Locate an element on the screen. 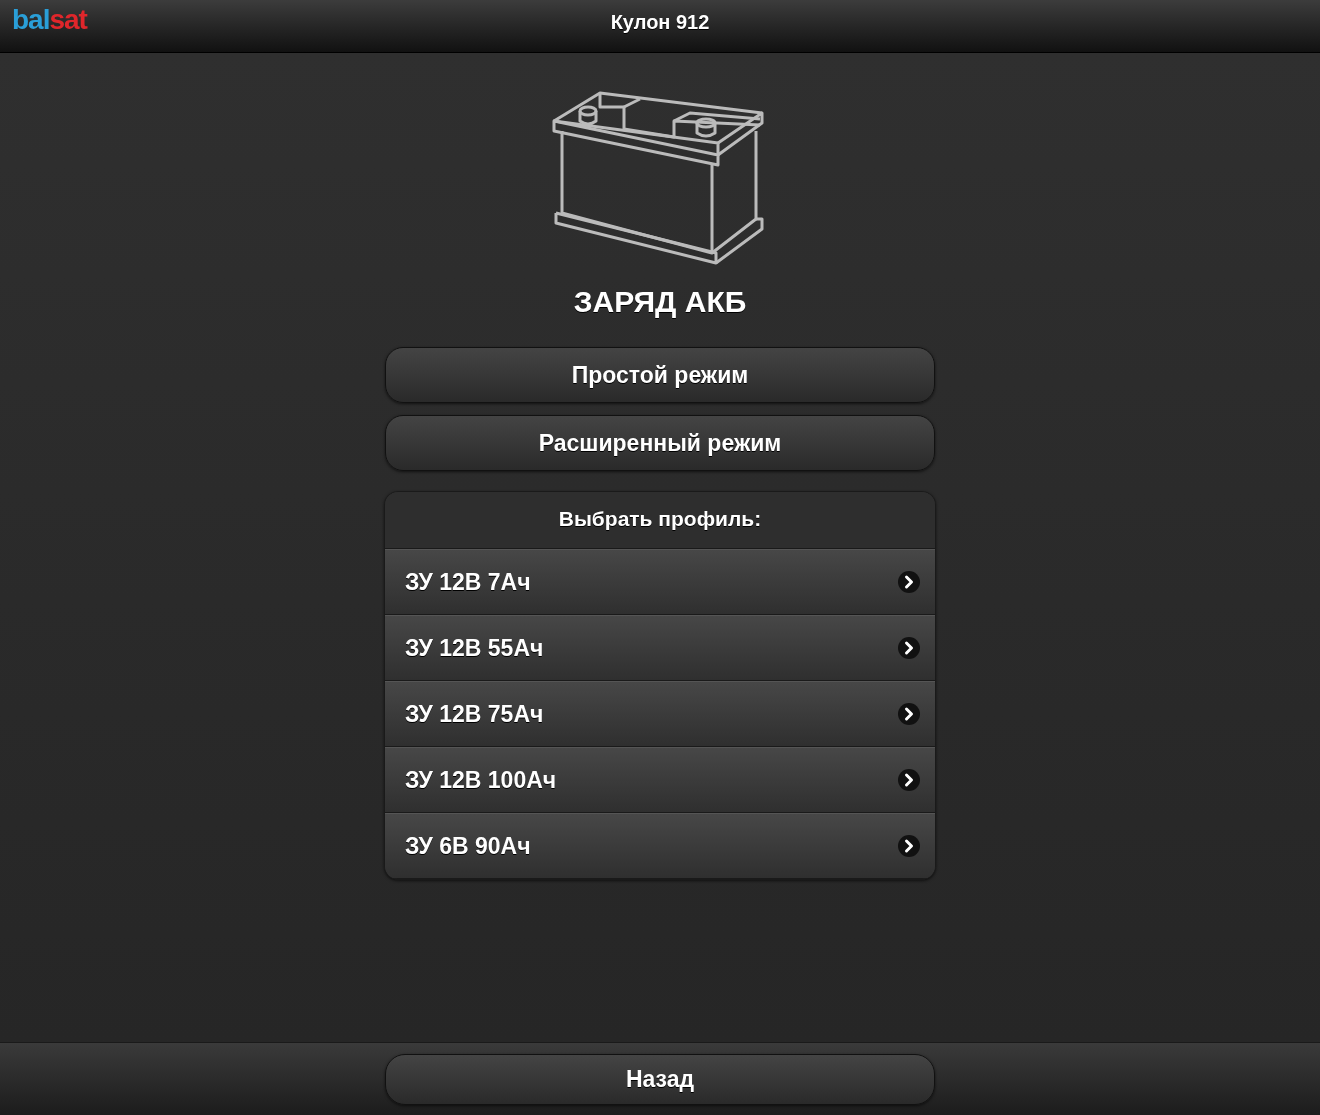 The height and width of the screenshot is (1115, 1320). back-button: Назад is located at coordinates (660, 1079).